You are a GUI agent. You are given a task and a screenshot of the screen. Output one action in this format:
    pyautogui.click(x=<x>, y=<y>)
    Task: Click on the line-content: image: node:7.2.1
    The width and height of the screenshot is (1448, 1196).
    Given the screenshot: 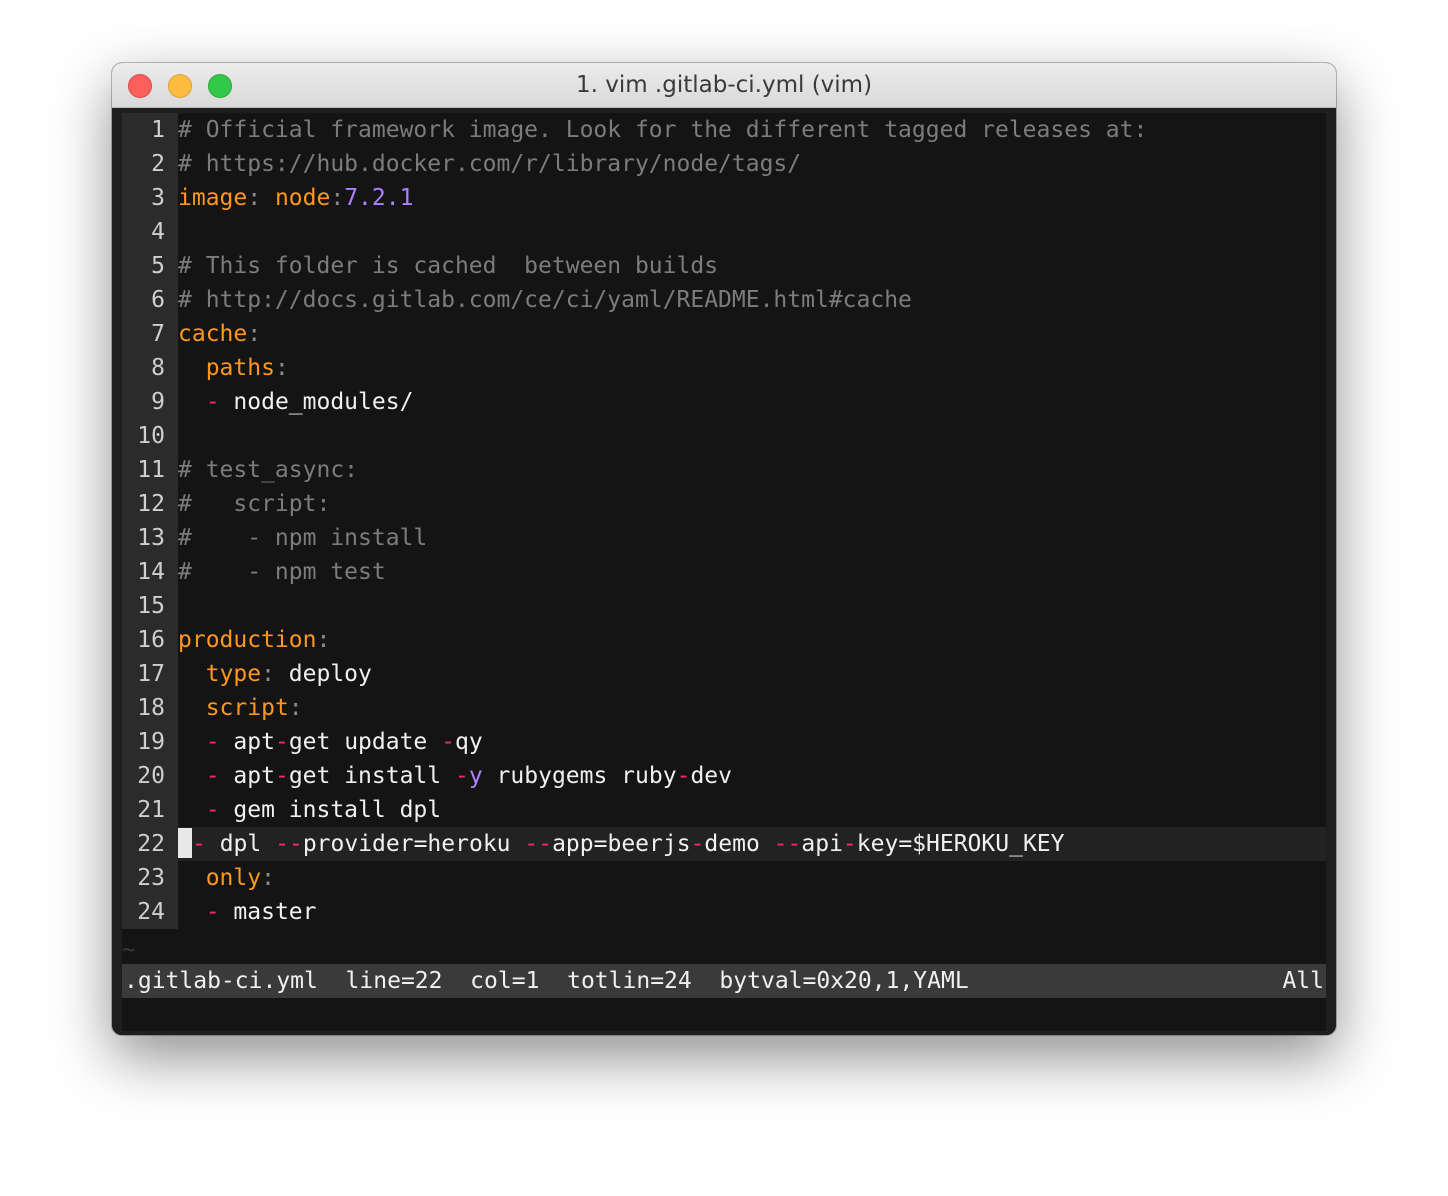 What is the action you would take?
    pyautogui.click(x=295, y=198)
    